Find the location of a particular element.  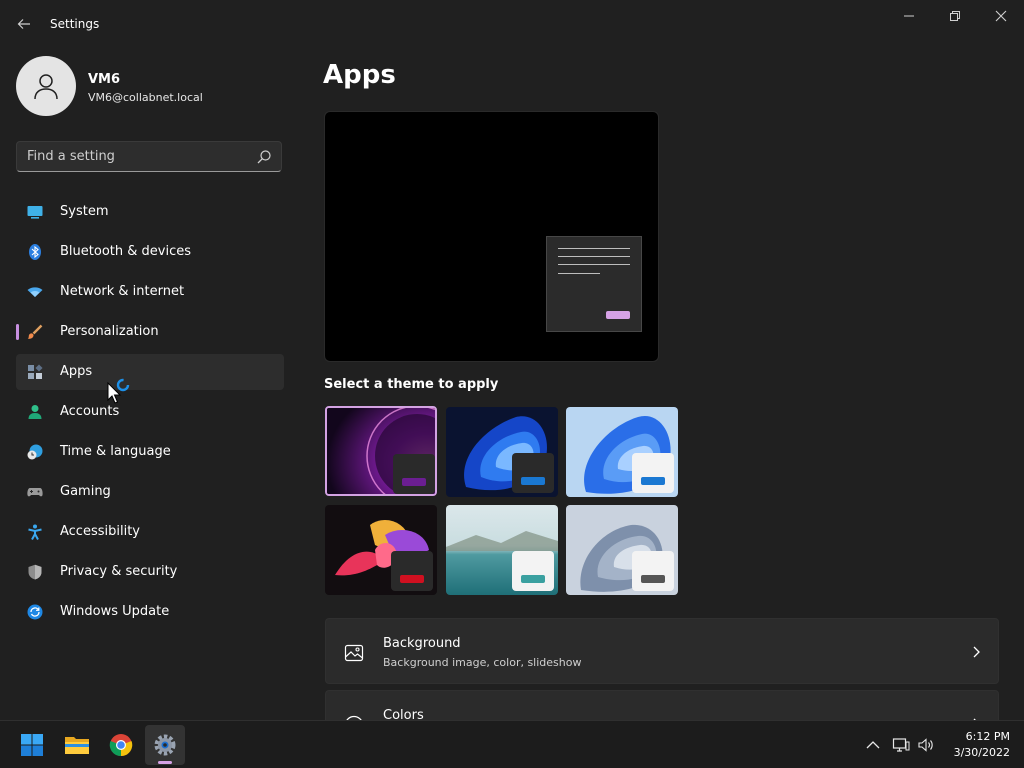

clock-globe-icon is located at coordinates (35, 452).